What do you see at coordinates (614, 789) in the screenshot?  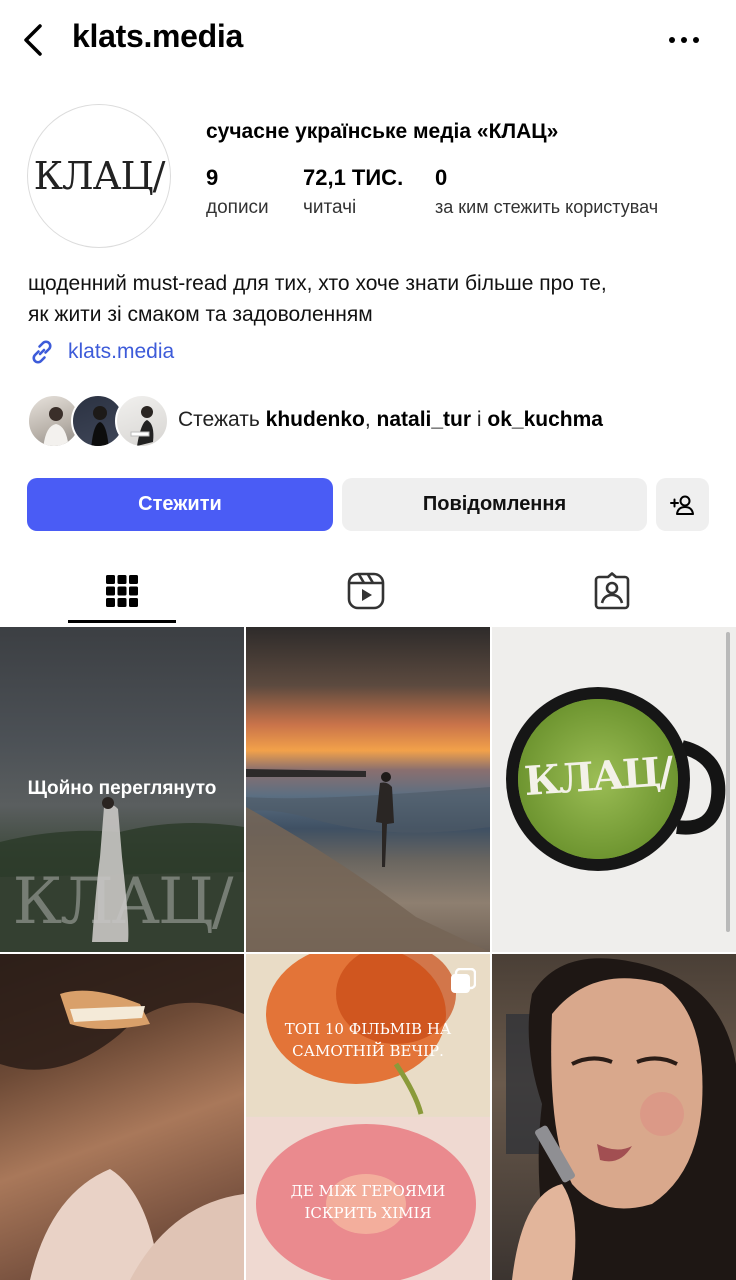 I see `post-thumbnail: КЛАЦ/` at bounding box center [614, 789].